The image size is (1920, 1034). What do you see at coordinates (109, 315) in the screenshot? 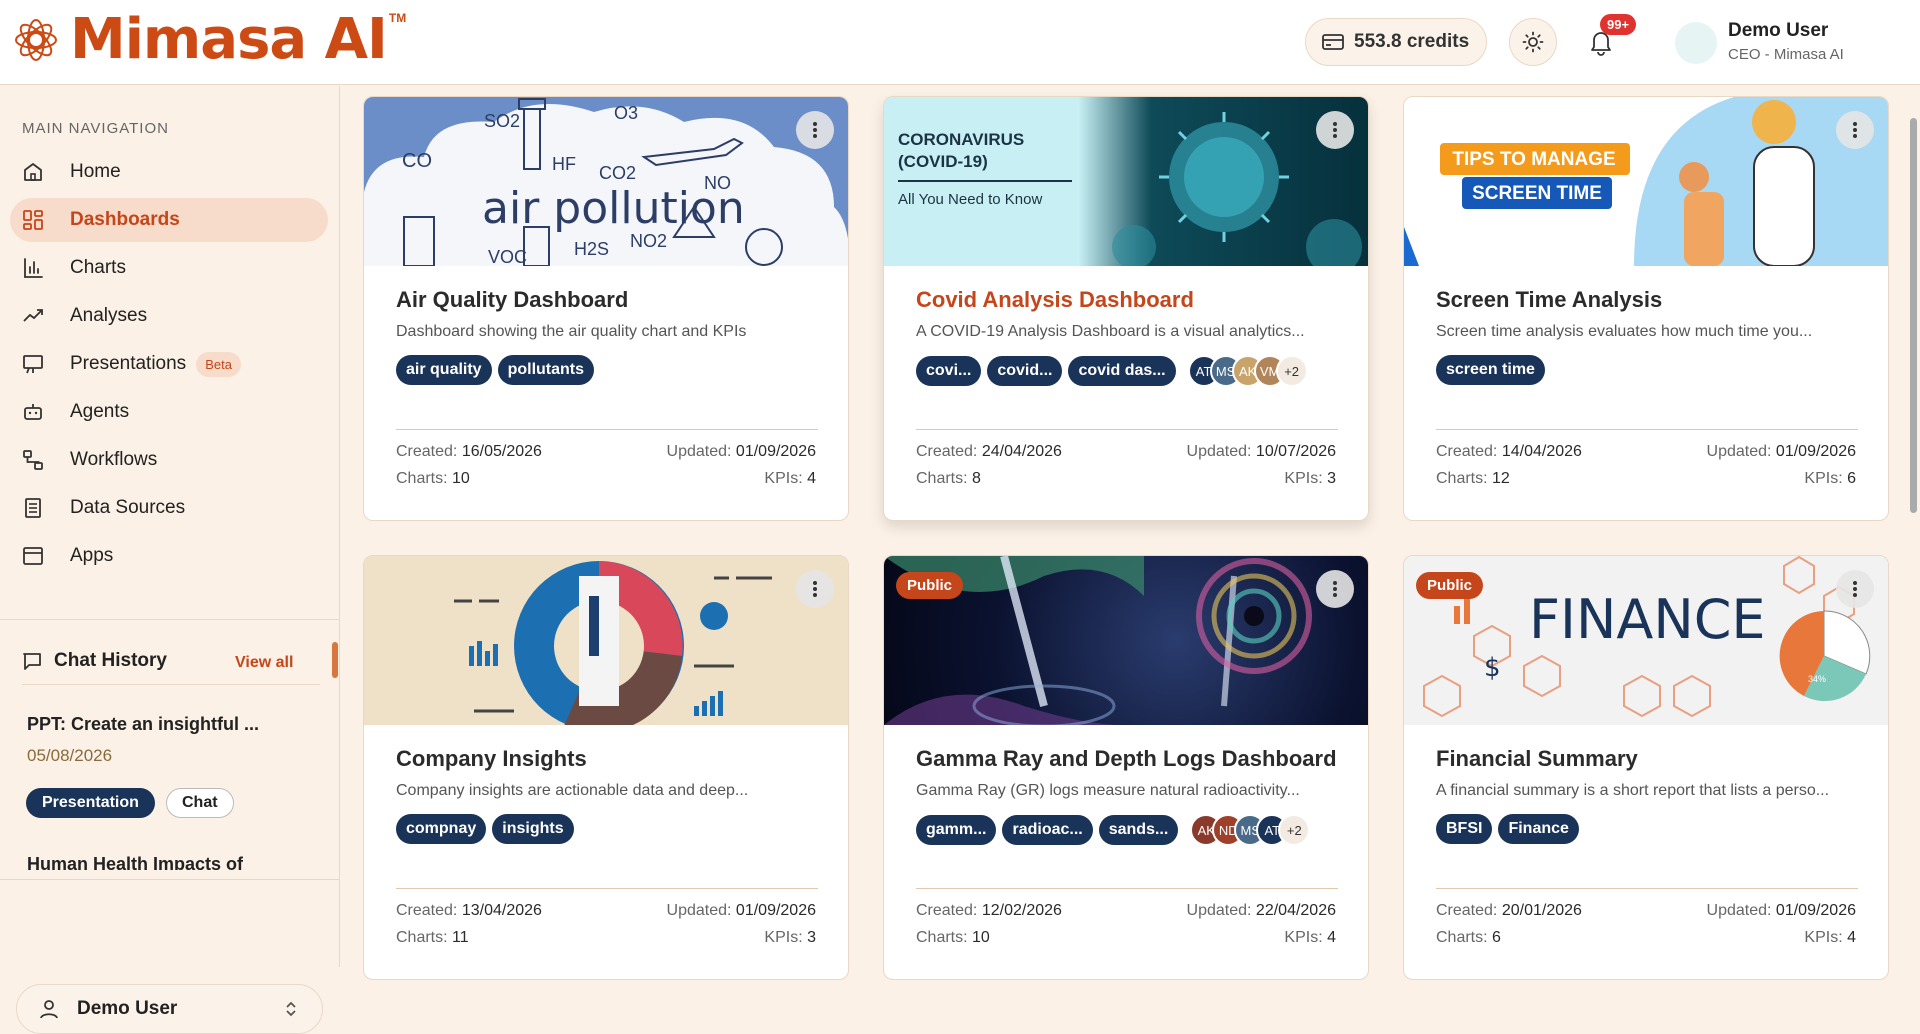
I see `sidebar-item-label: Analyses` at bounding box center [109, 315].